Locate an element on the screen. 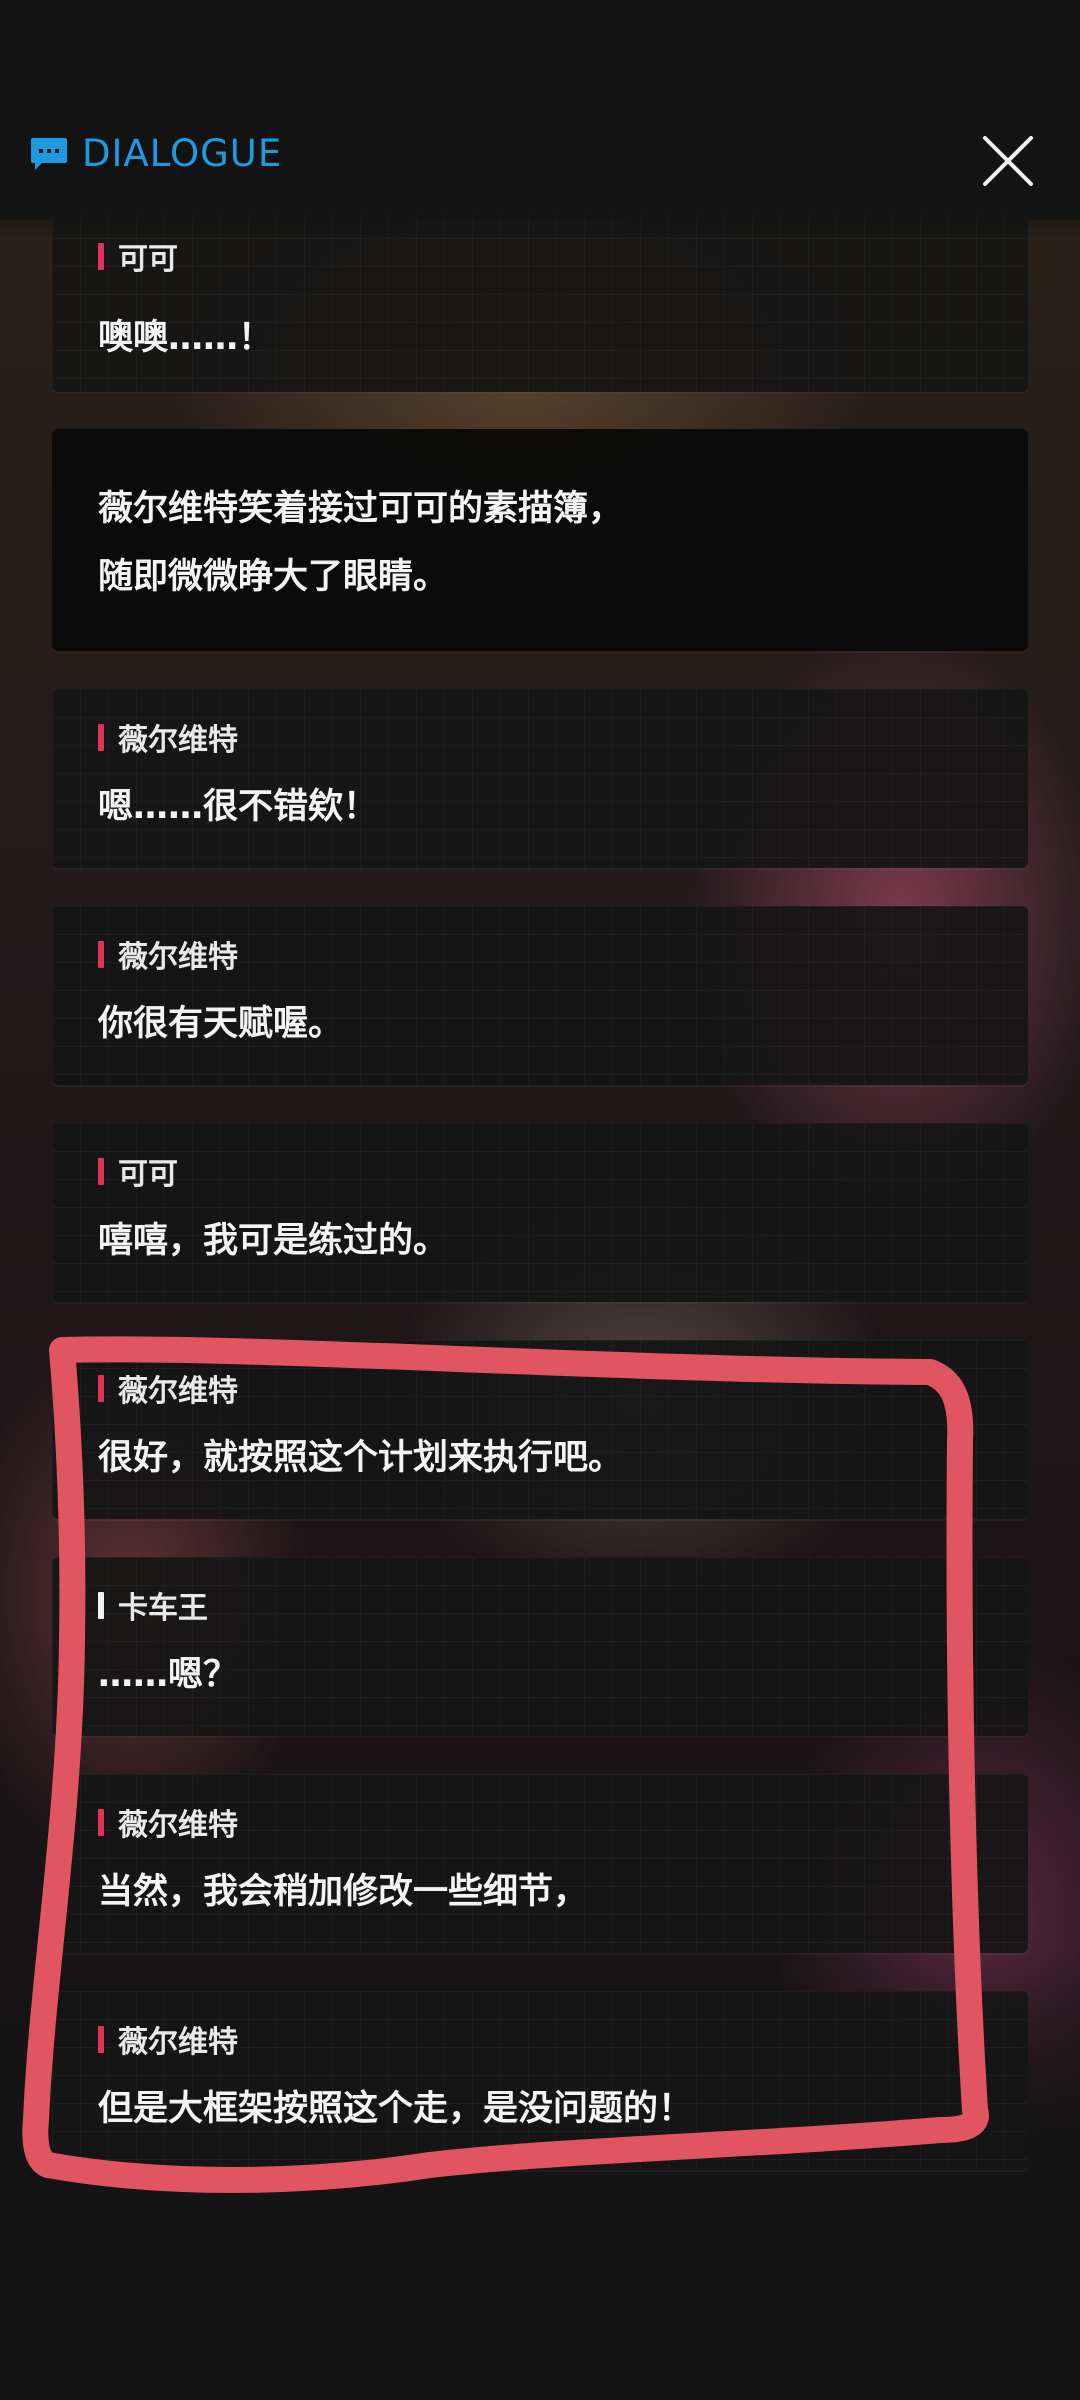 This screenshot has width=1080, height=2400. header-title: DIALOGUE is located at coordinates (156, 153).